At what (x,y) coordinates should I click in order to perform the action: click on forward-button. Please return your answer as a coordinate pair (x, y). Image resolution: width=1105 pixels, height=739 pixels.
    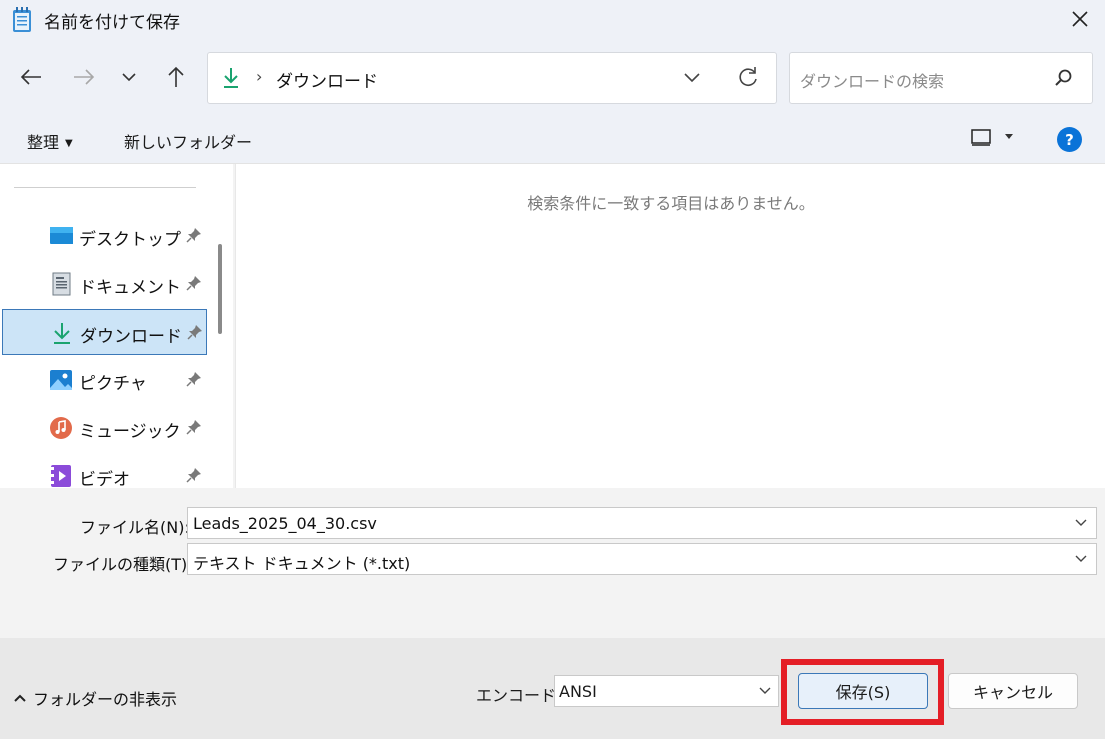
    Looking at the image, I should click on (84, 77).